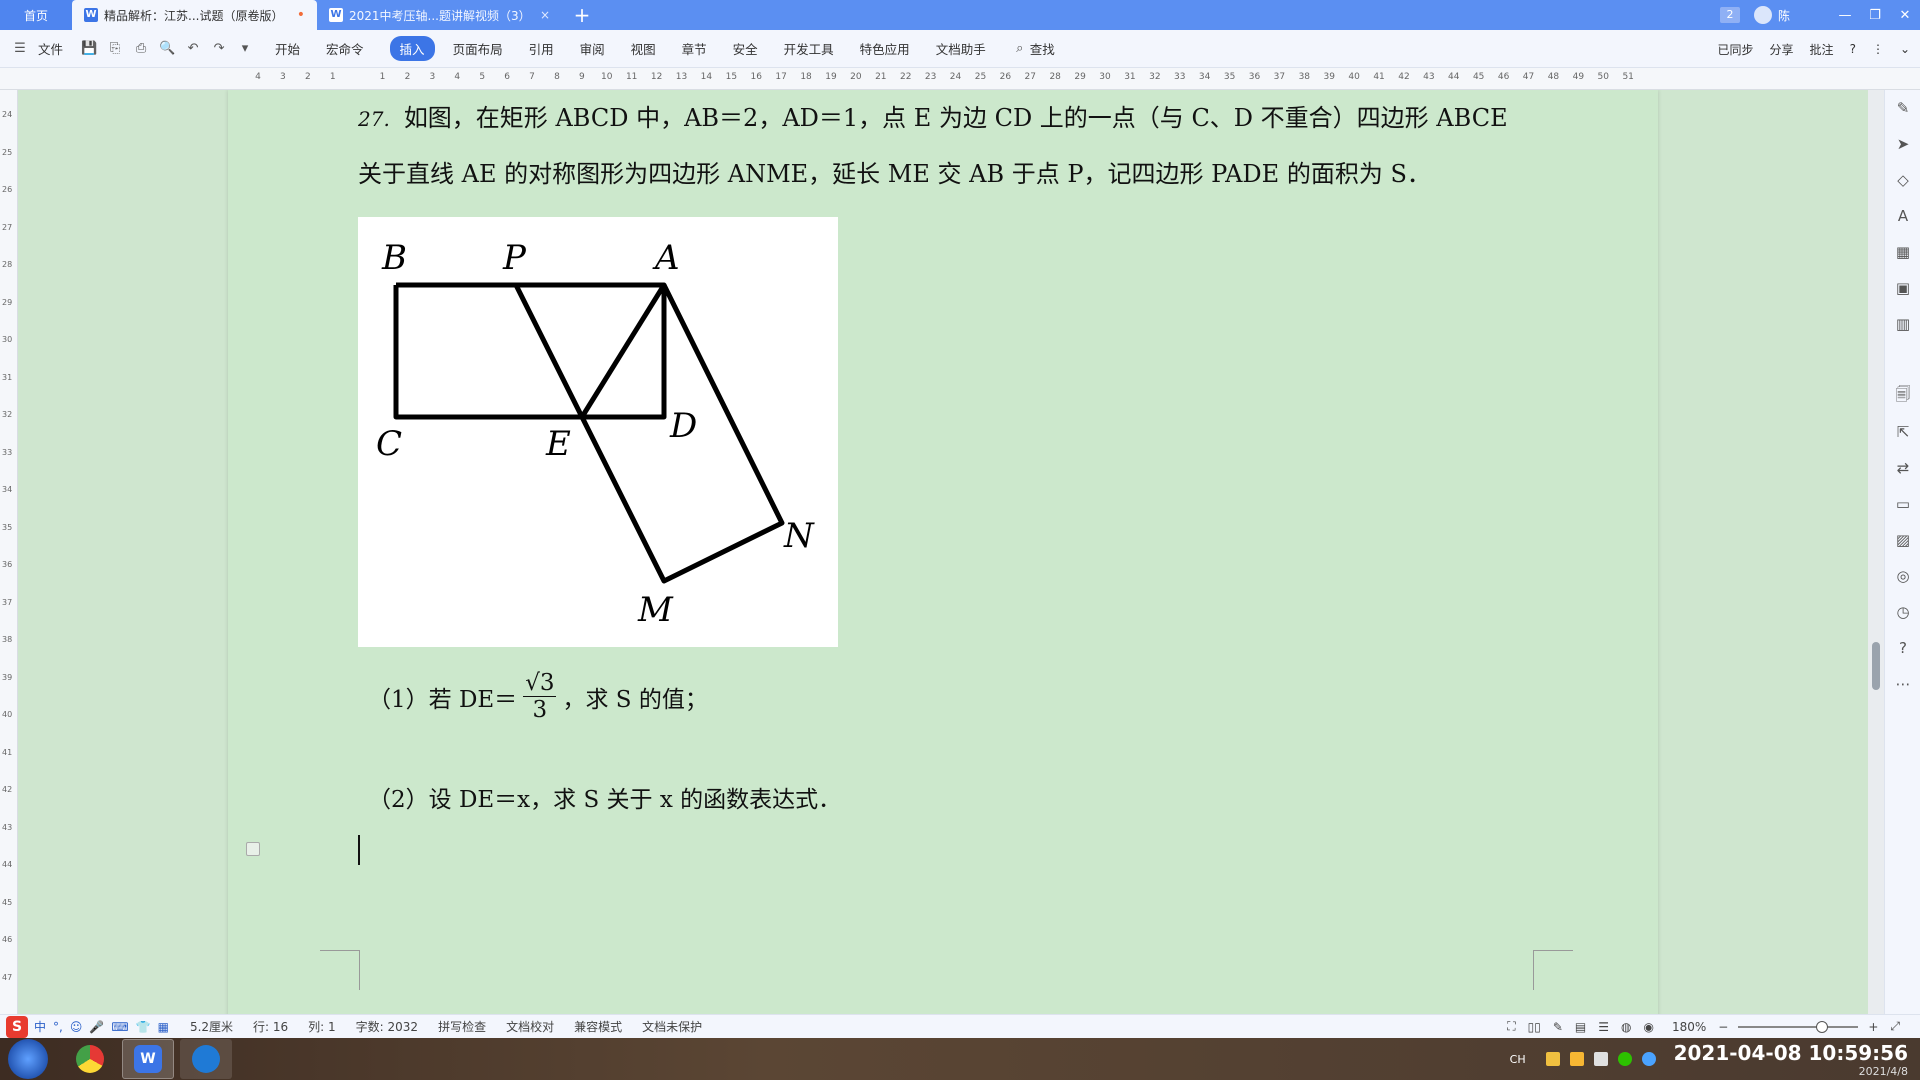 The width and height of the screenshot is (1920, 1080). What do you see at coordinates (1603, 1027) in the screenshot?
I see `outline-view-icon: ☰` at bounding box center [1603, 1027].